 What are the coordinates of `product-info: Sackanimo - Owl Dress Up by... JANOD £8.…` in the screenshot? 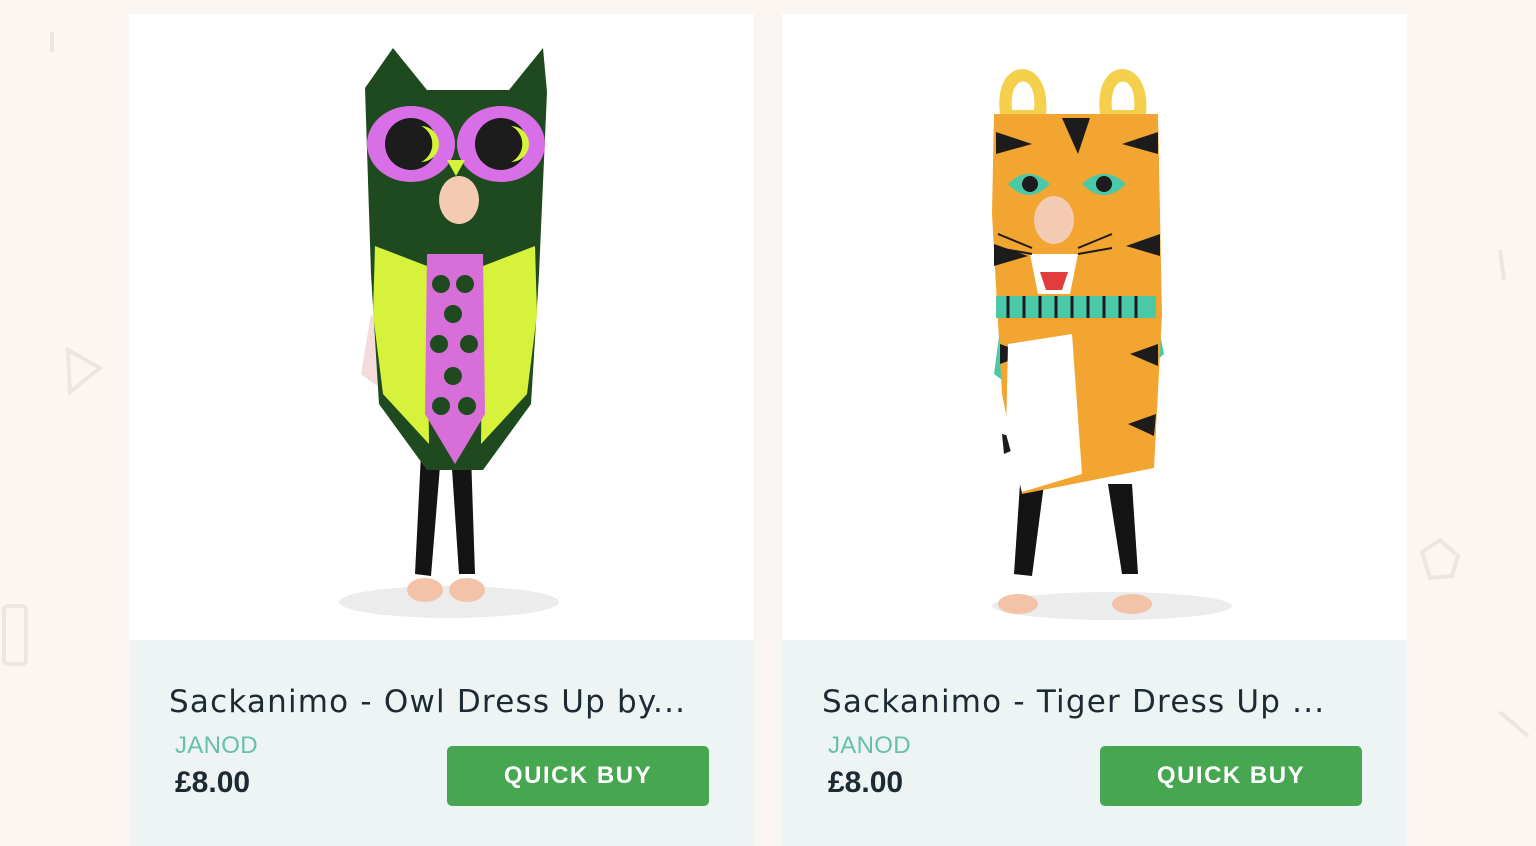 It's located at (441, 743).